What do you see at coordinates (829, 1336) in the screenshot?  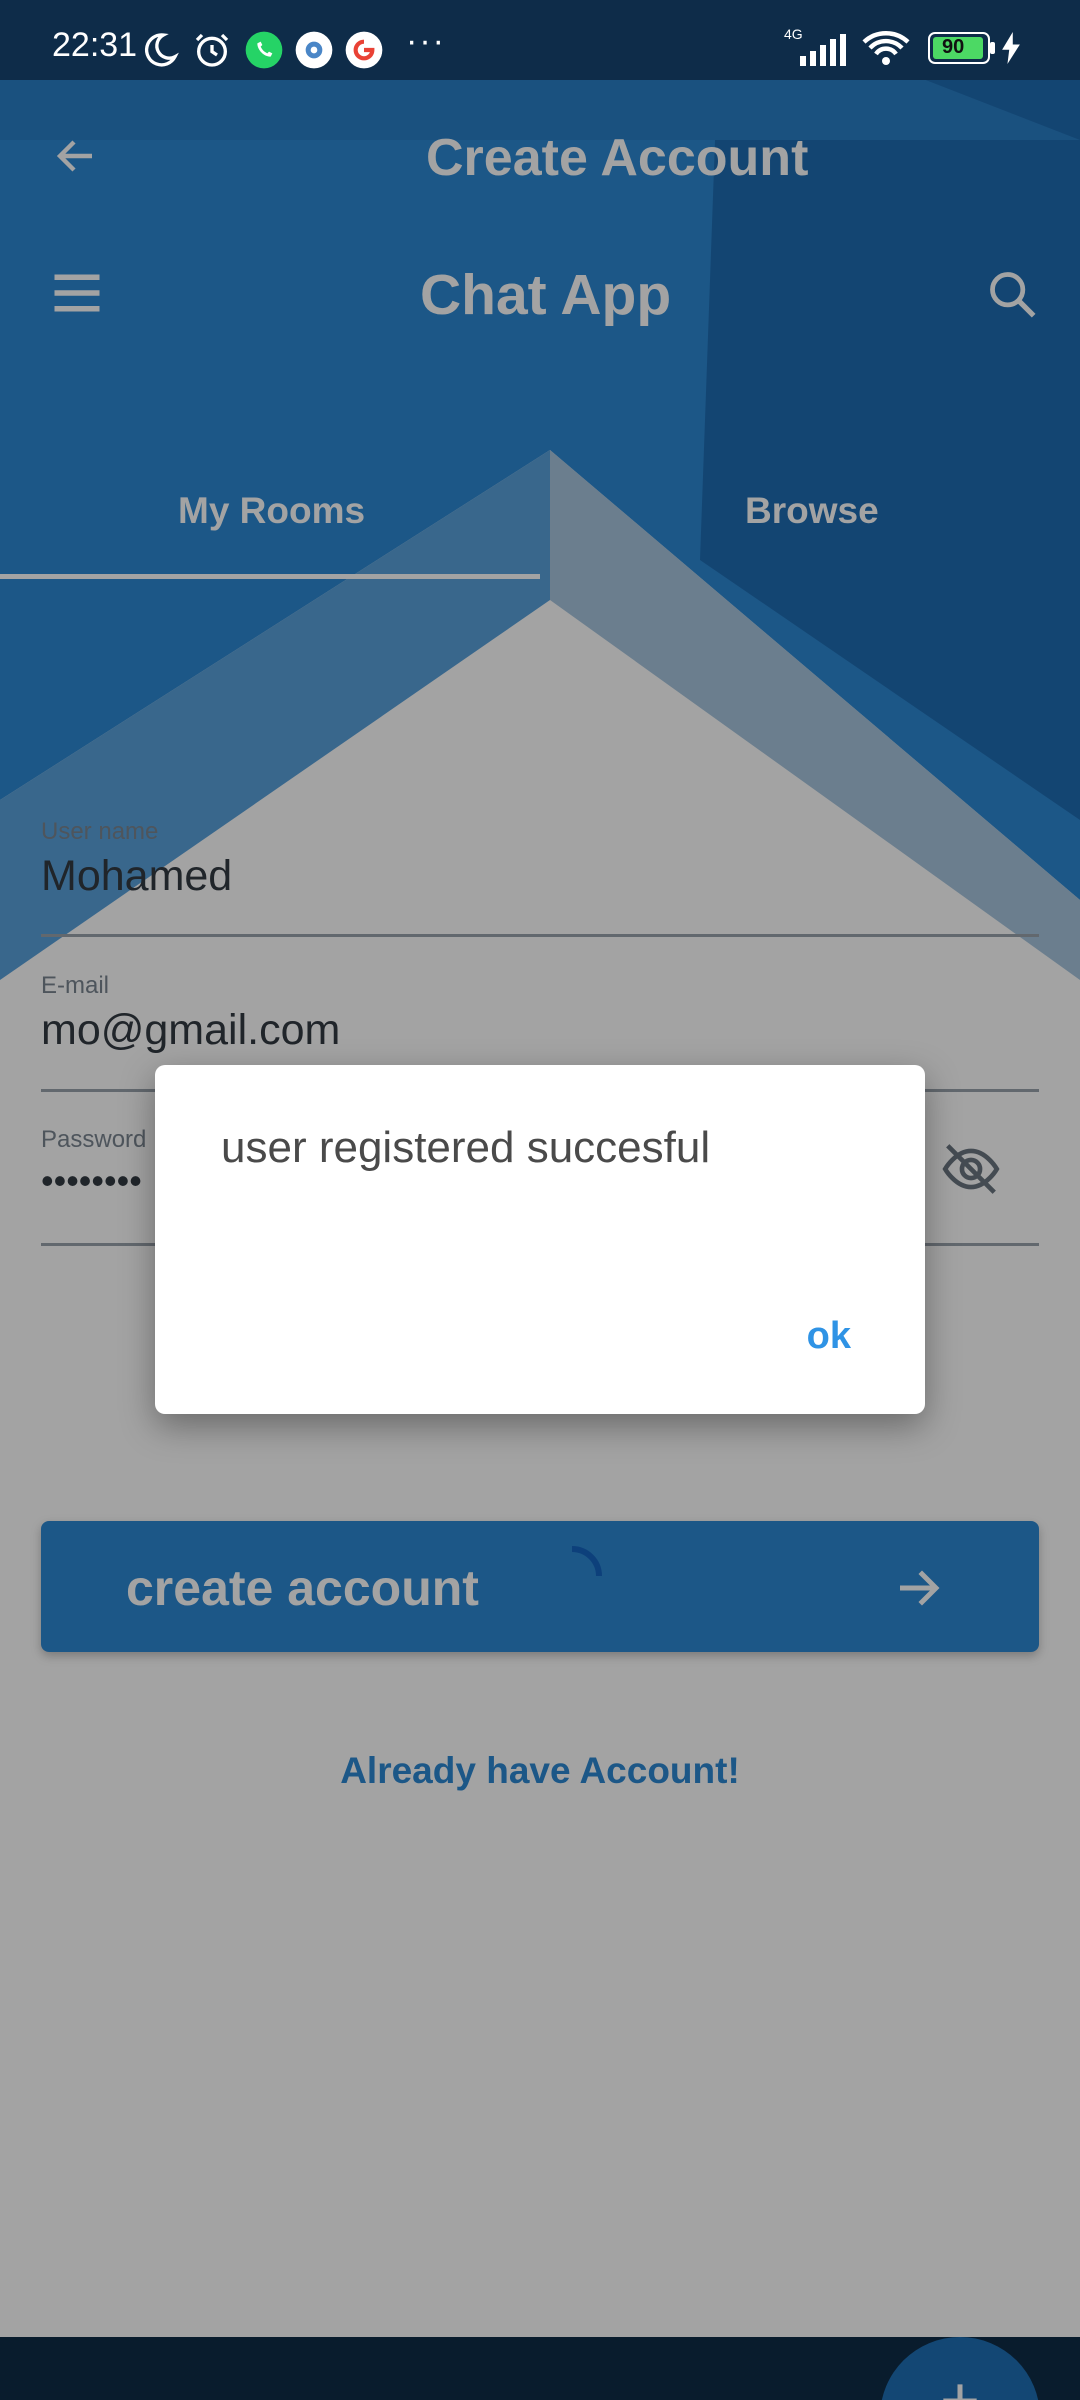 I see `ok-button: ok` at bounding box center [829, 1336].